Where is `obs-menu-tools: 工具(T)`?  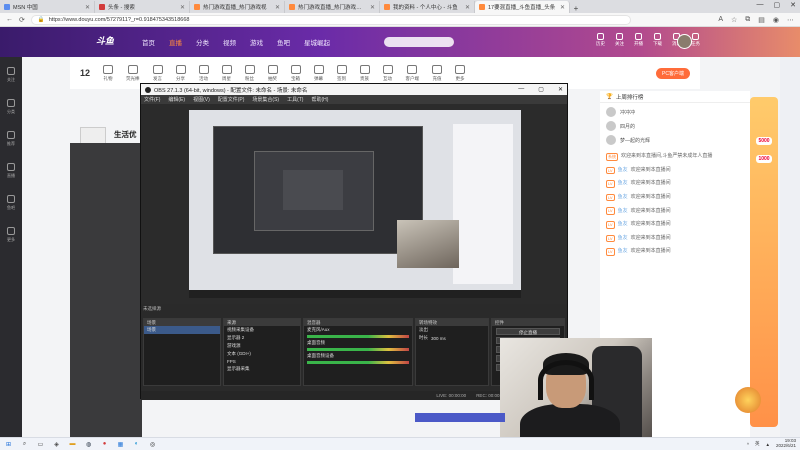
obs-menu-tools: 工具(T) is located at coordinates (295, 99).